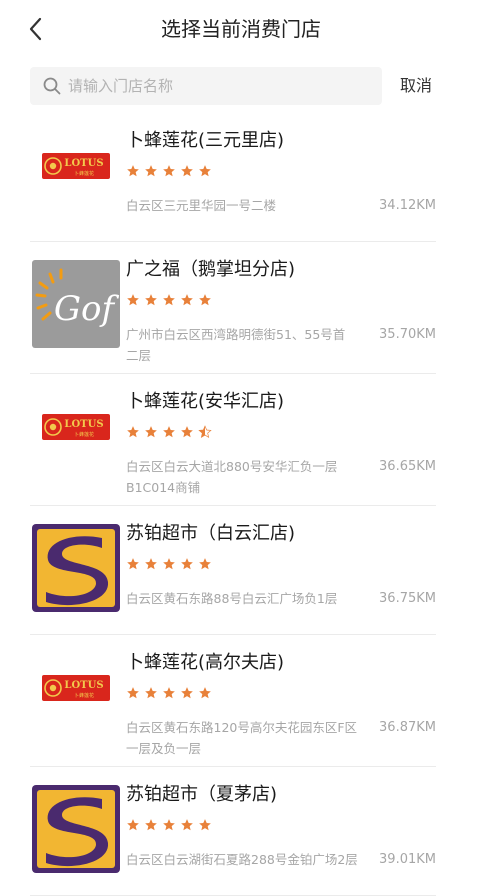  I want to click on store-address: 白云区黄石东路88号白云汇广场负1层, so click(251, 598).